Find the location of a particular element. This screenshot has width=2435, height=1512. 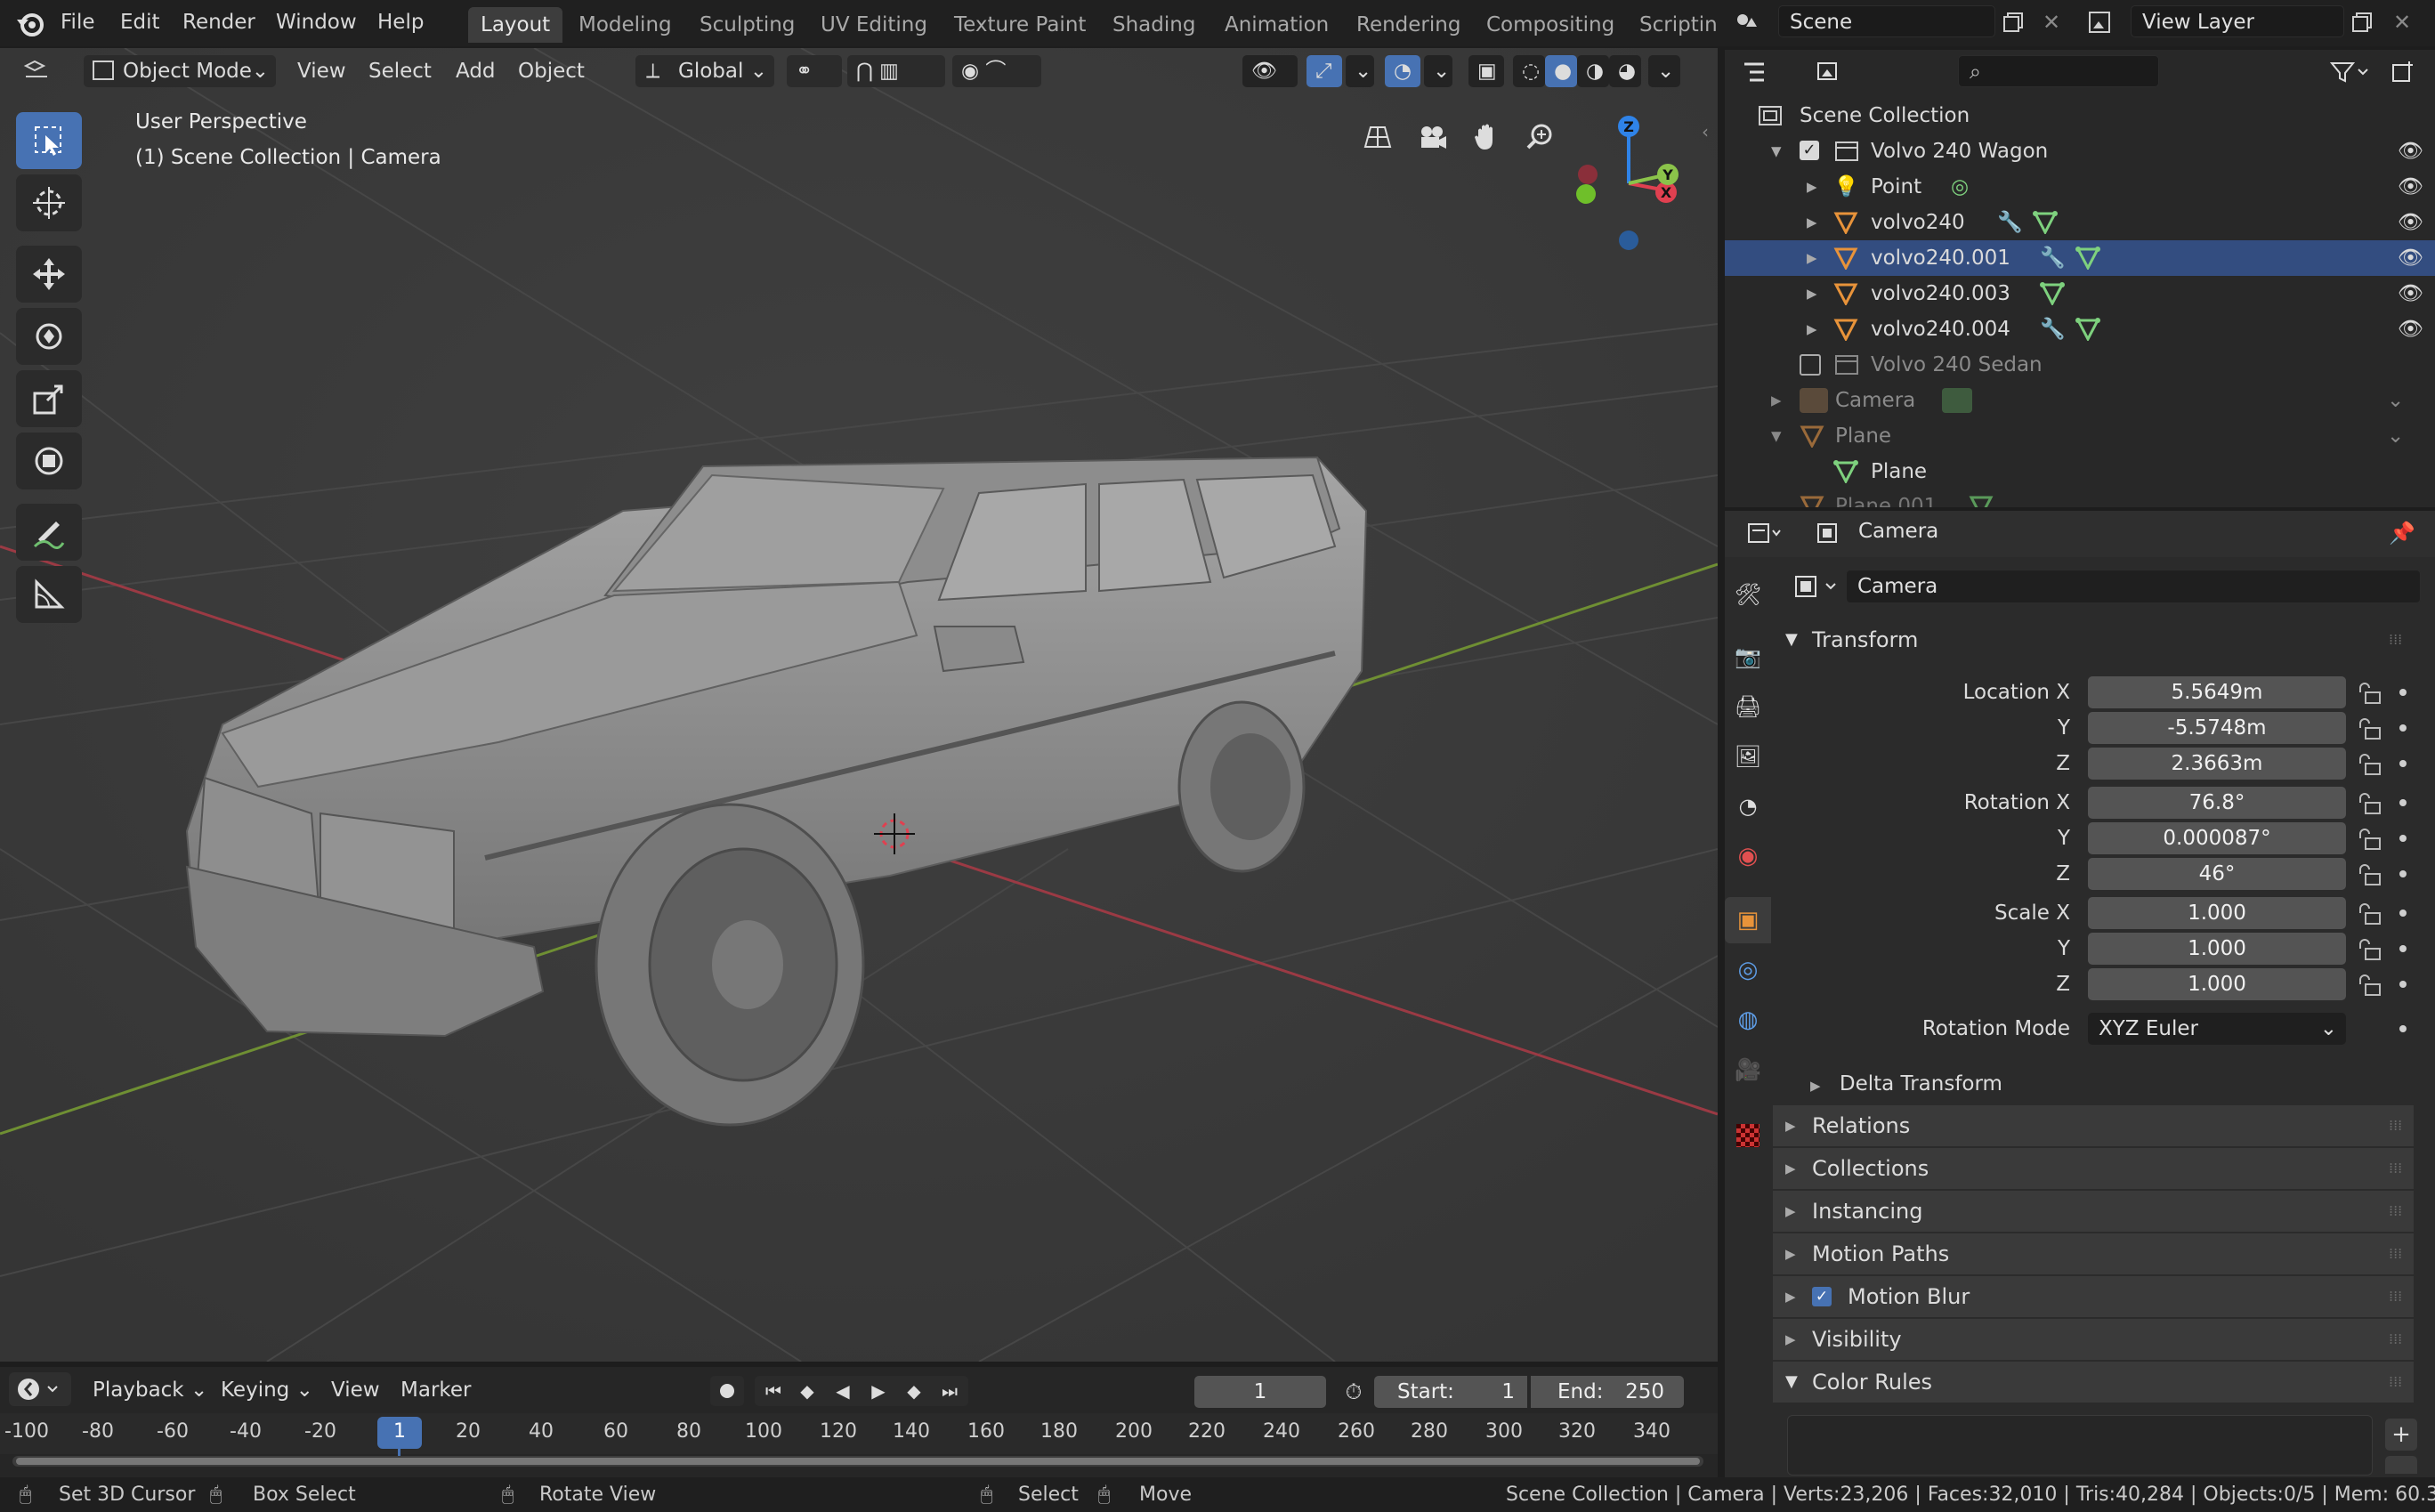

tab-sculpting: Sculpting is located at coordinates (747, 25).